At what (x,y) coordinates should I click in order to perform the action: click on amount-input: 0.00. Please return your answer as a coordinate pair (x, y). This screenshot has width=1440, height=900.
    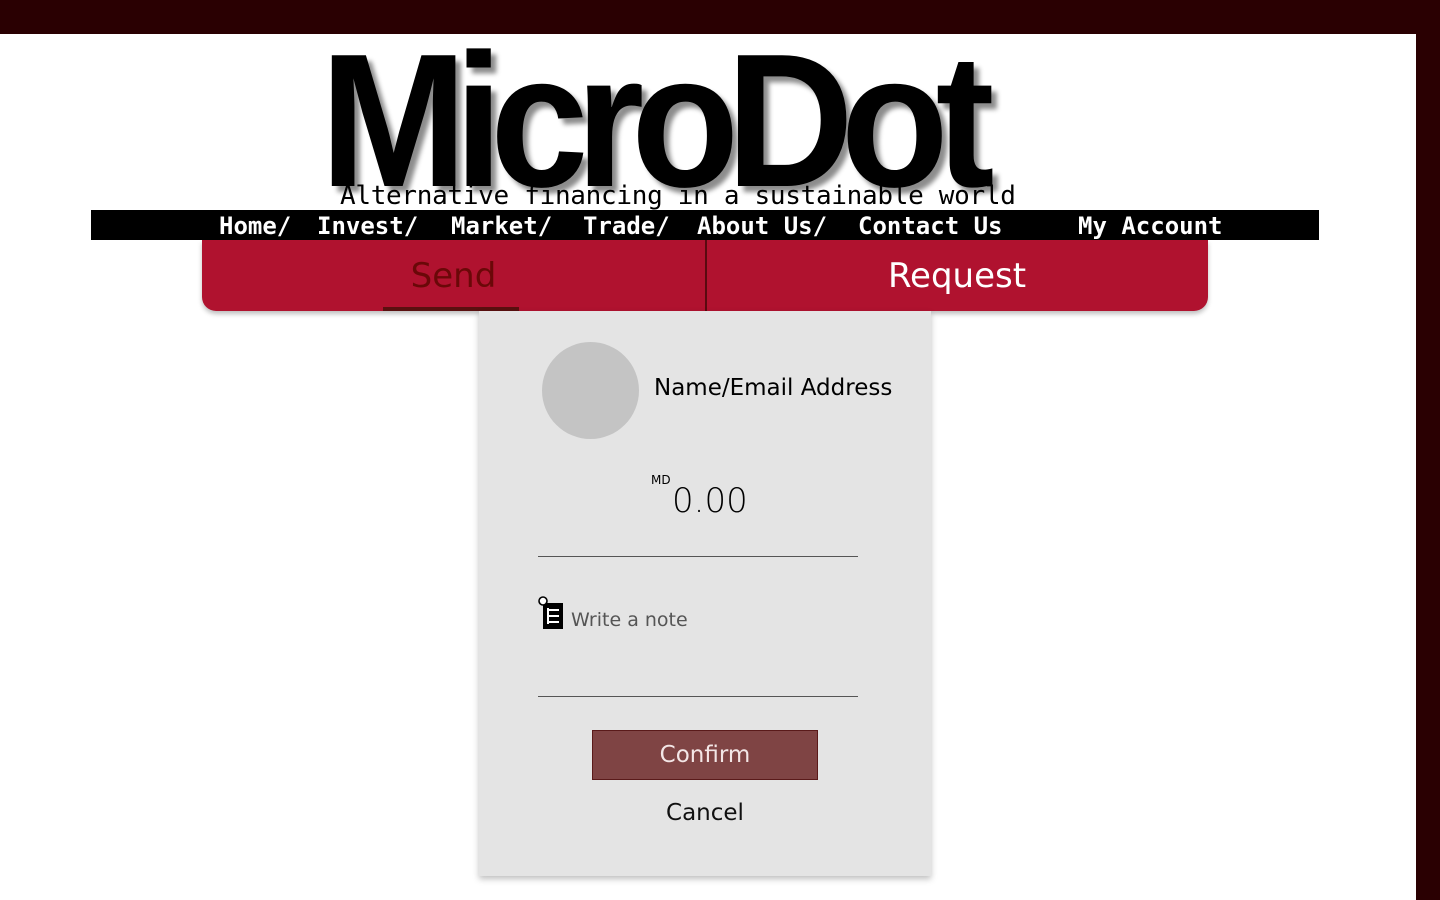
    Looking at the image, I should click on (710, 501).